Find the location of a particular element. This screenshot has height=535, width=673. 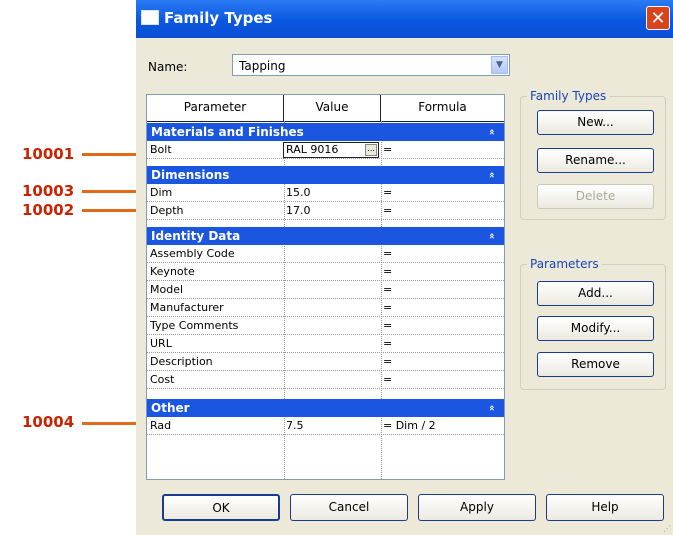

cancel-button: Cancel is located at coordinates (349, 507).